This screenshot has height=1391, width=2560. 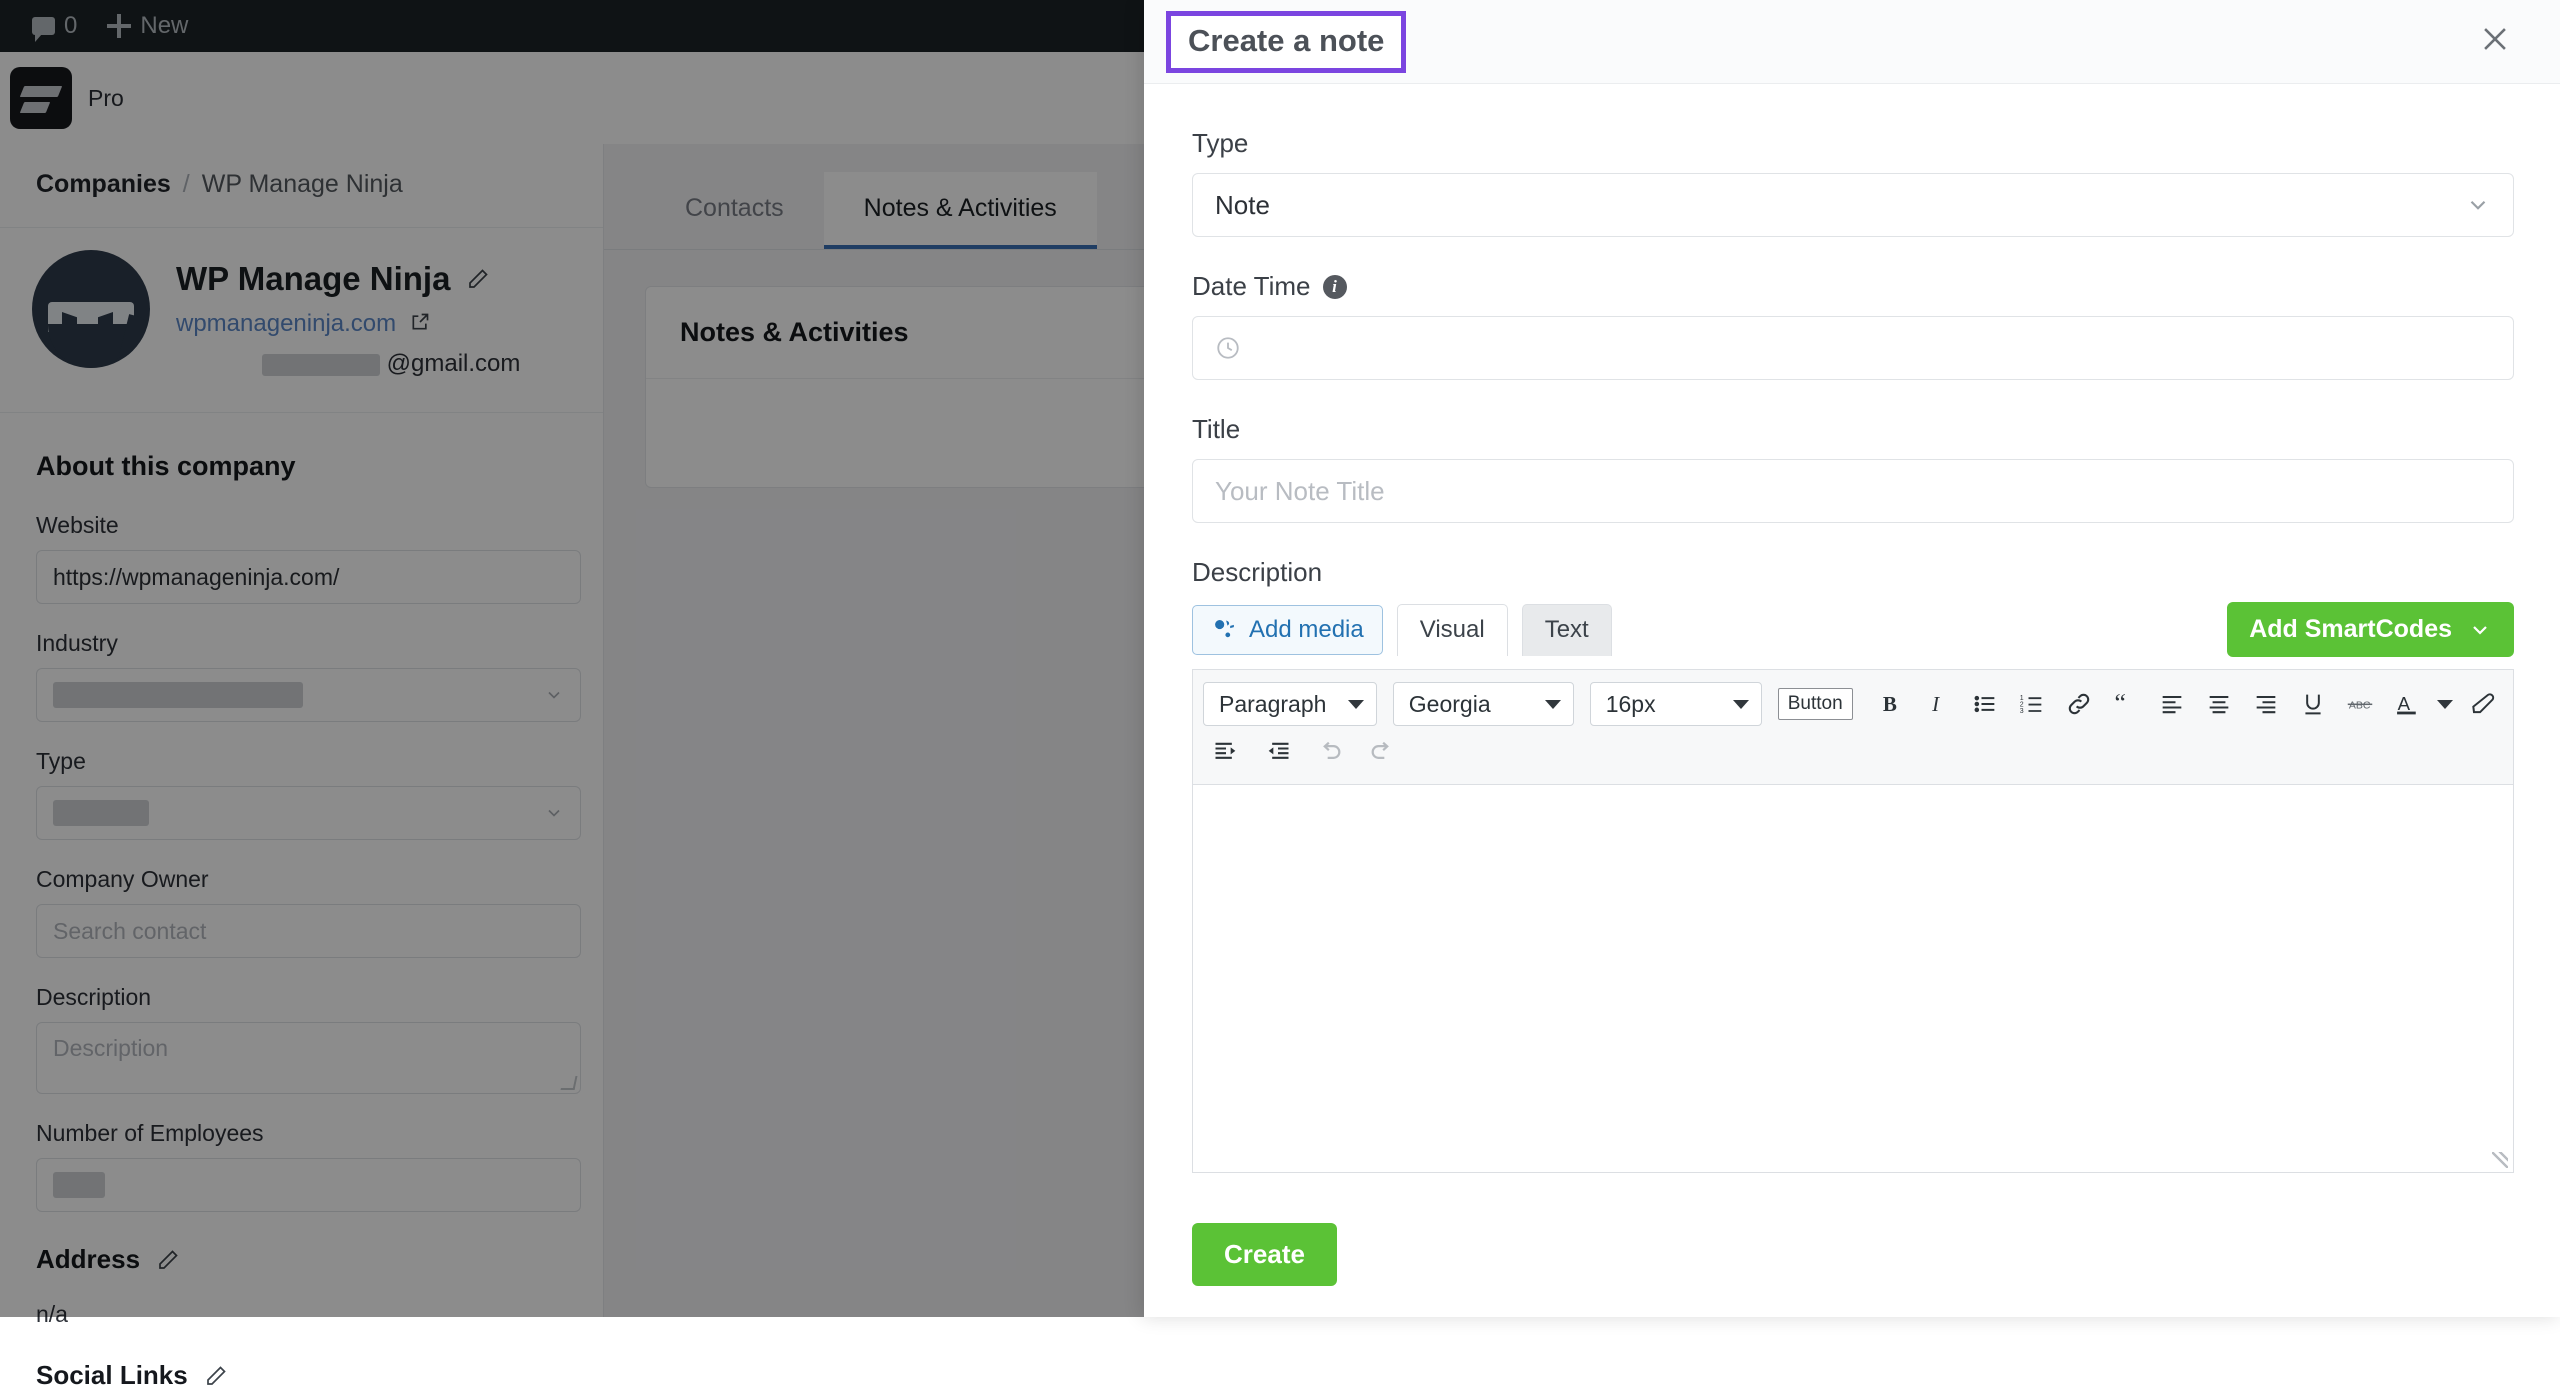 I want to click on indent-icon, so click(x=1278, y=752).